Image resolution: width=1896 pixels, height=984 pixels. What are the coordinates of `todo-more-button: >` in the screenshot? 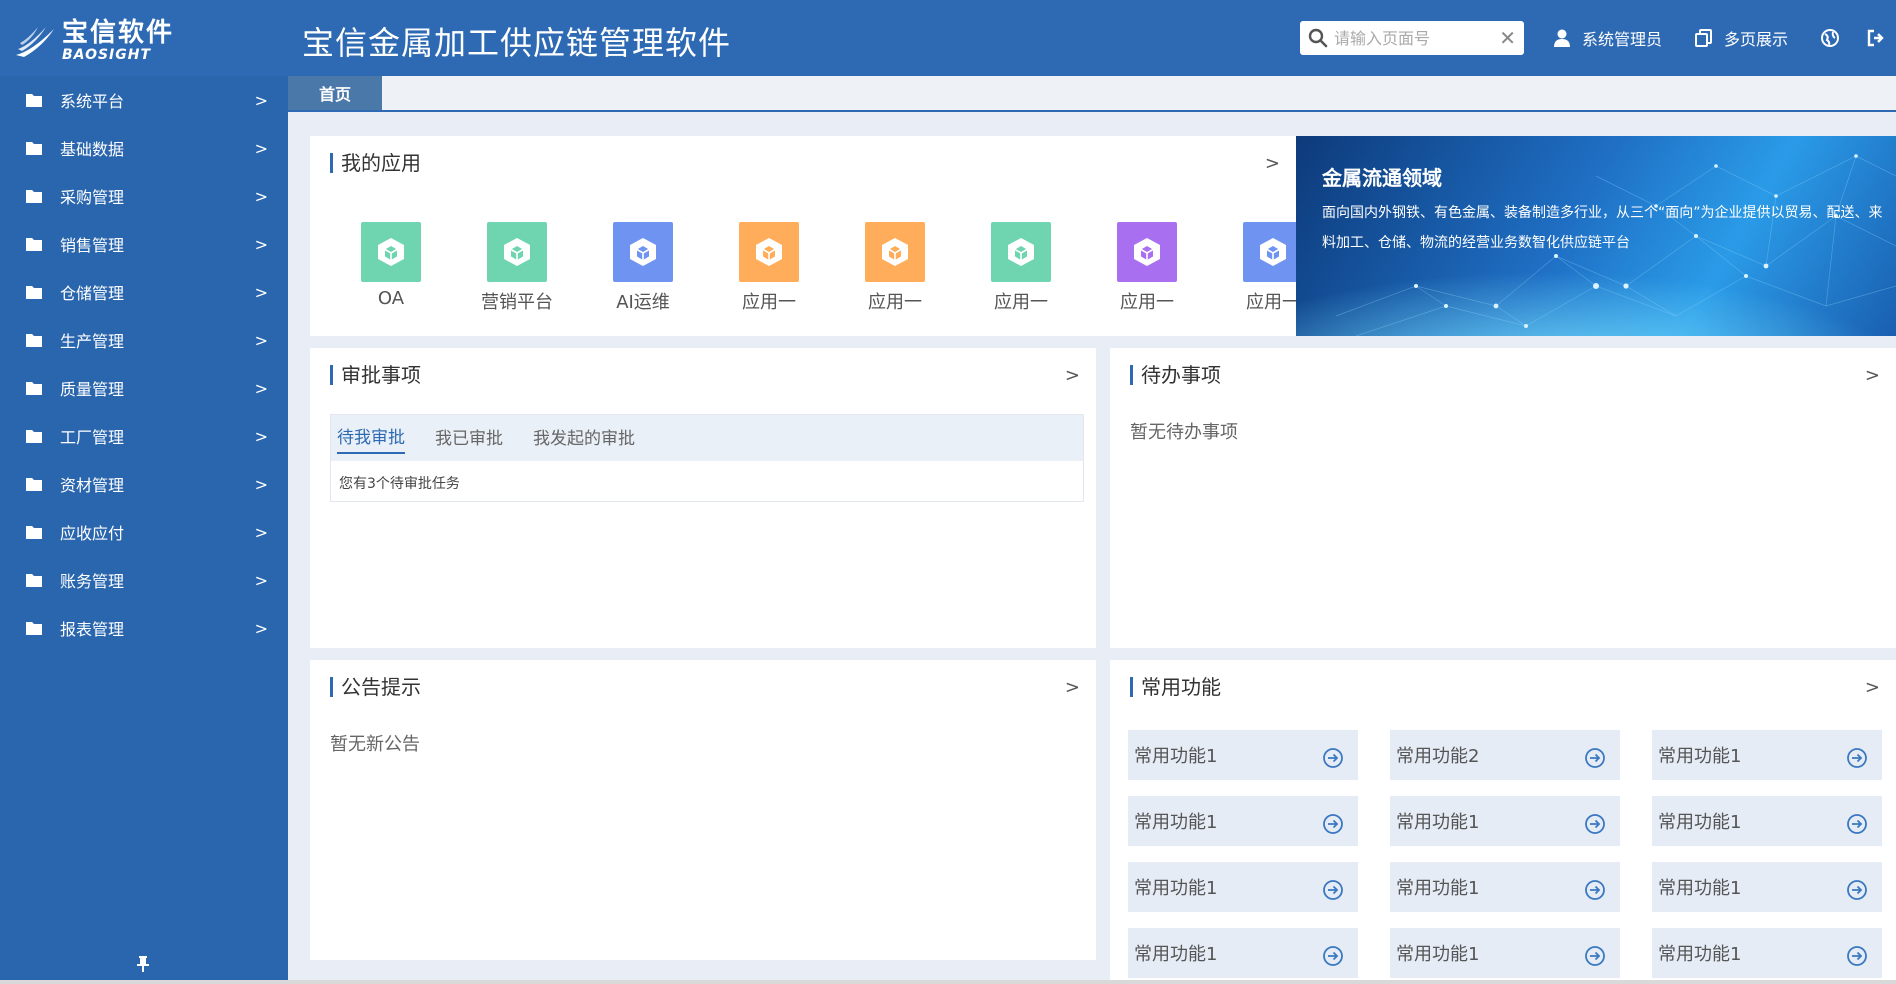 It's located at (1872, 375).